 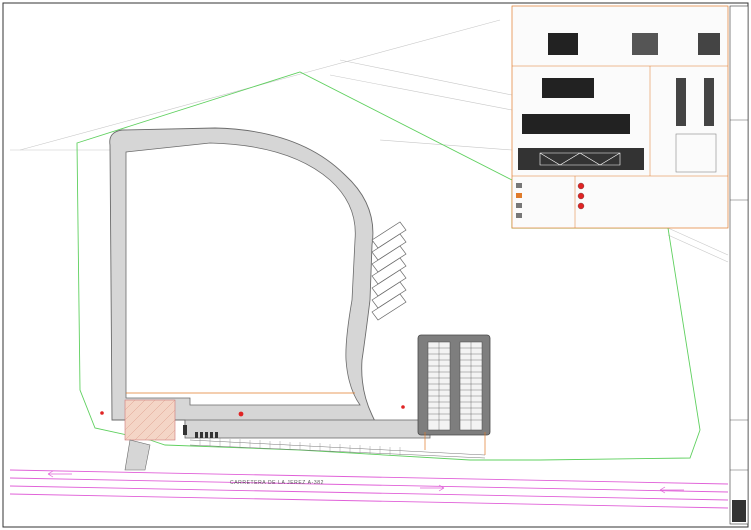 I want to click on fence-type-3-sample, so click(x=709, y=44).